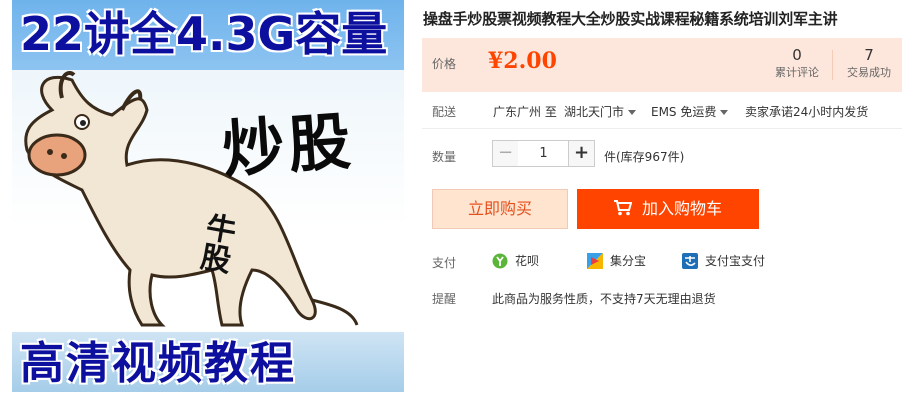 The width and height of the screenshot is (906, 412). I want to click on reviews-stat: 0 累计评论, so click(797, 63).